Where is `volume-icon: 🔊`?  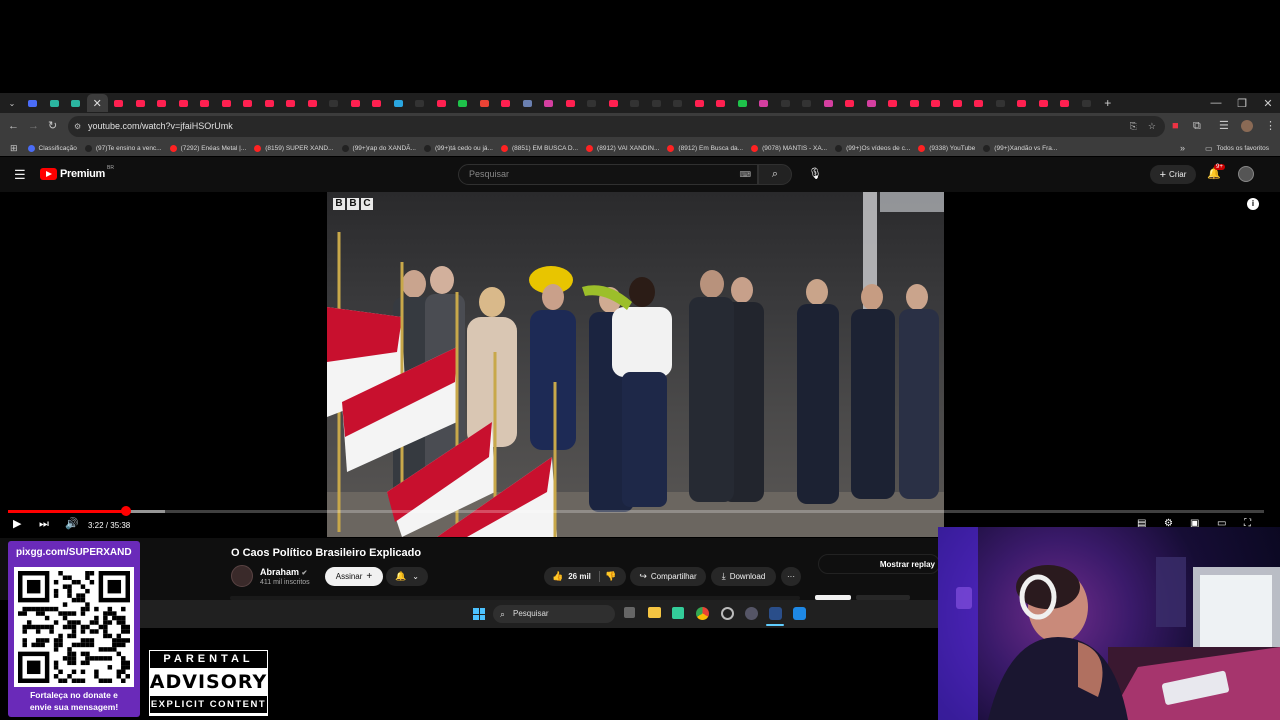
volume-icon: 🔊 is located at coordinates (72, 524).